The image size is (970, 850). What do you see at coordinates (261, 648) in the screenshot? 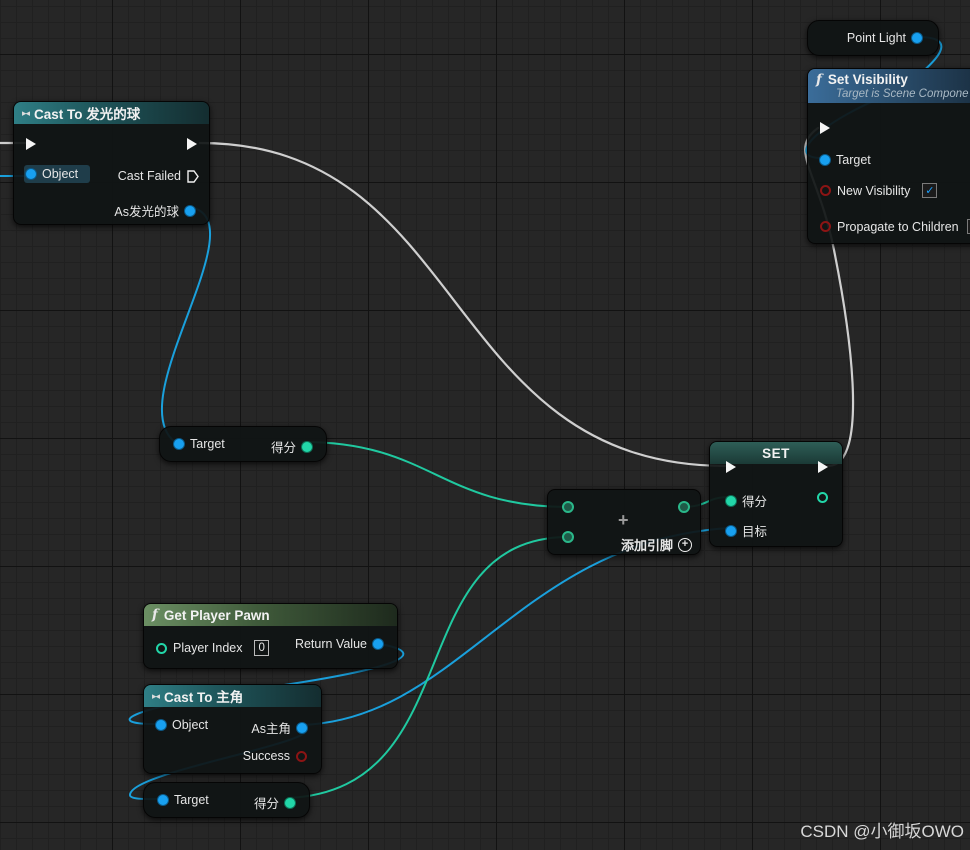
I see `player-index-field: 0` at bounding box center [261, 648].